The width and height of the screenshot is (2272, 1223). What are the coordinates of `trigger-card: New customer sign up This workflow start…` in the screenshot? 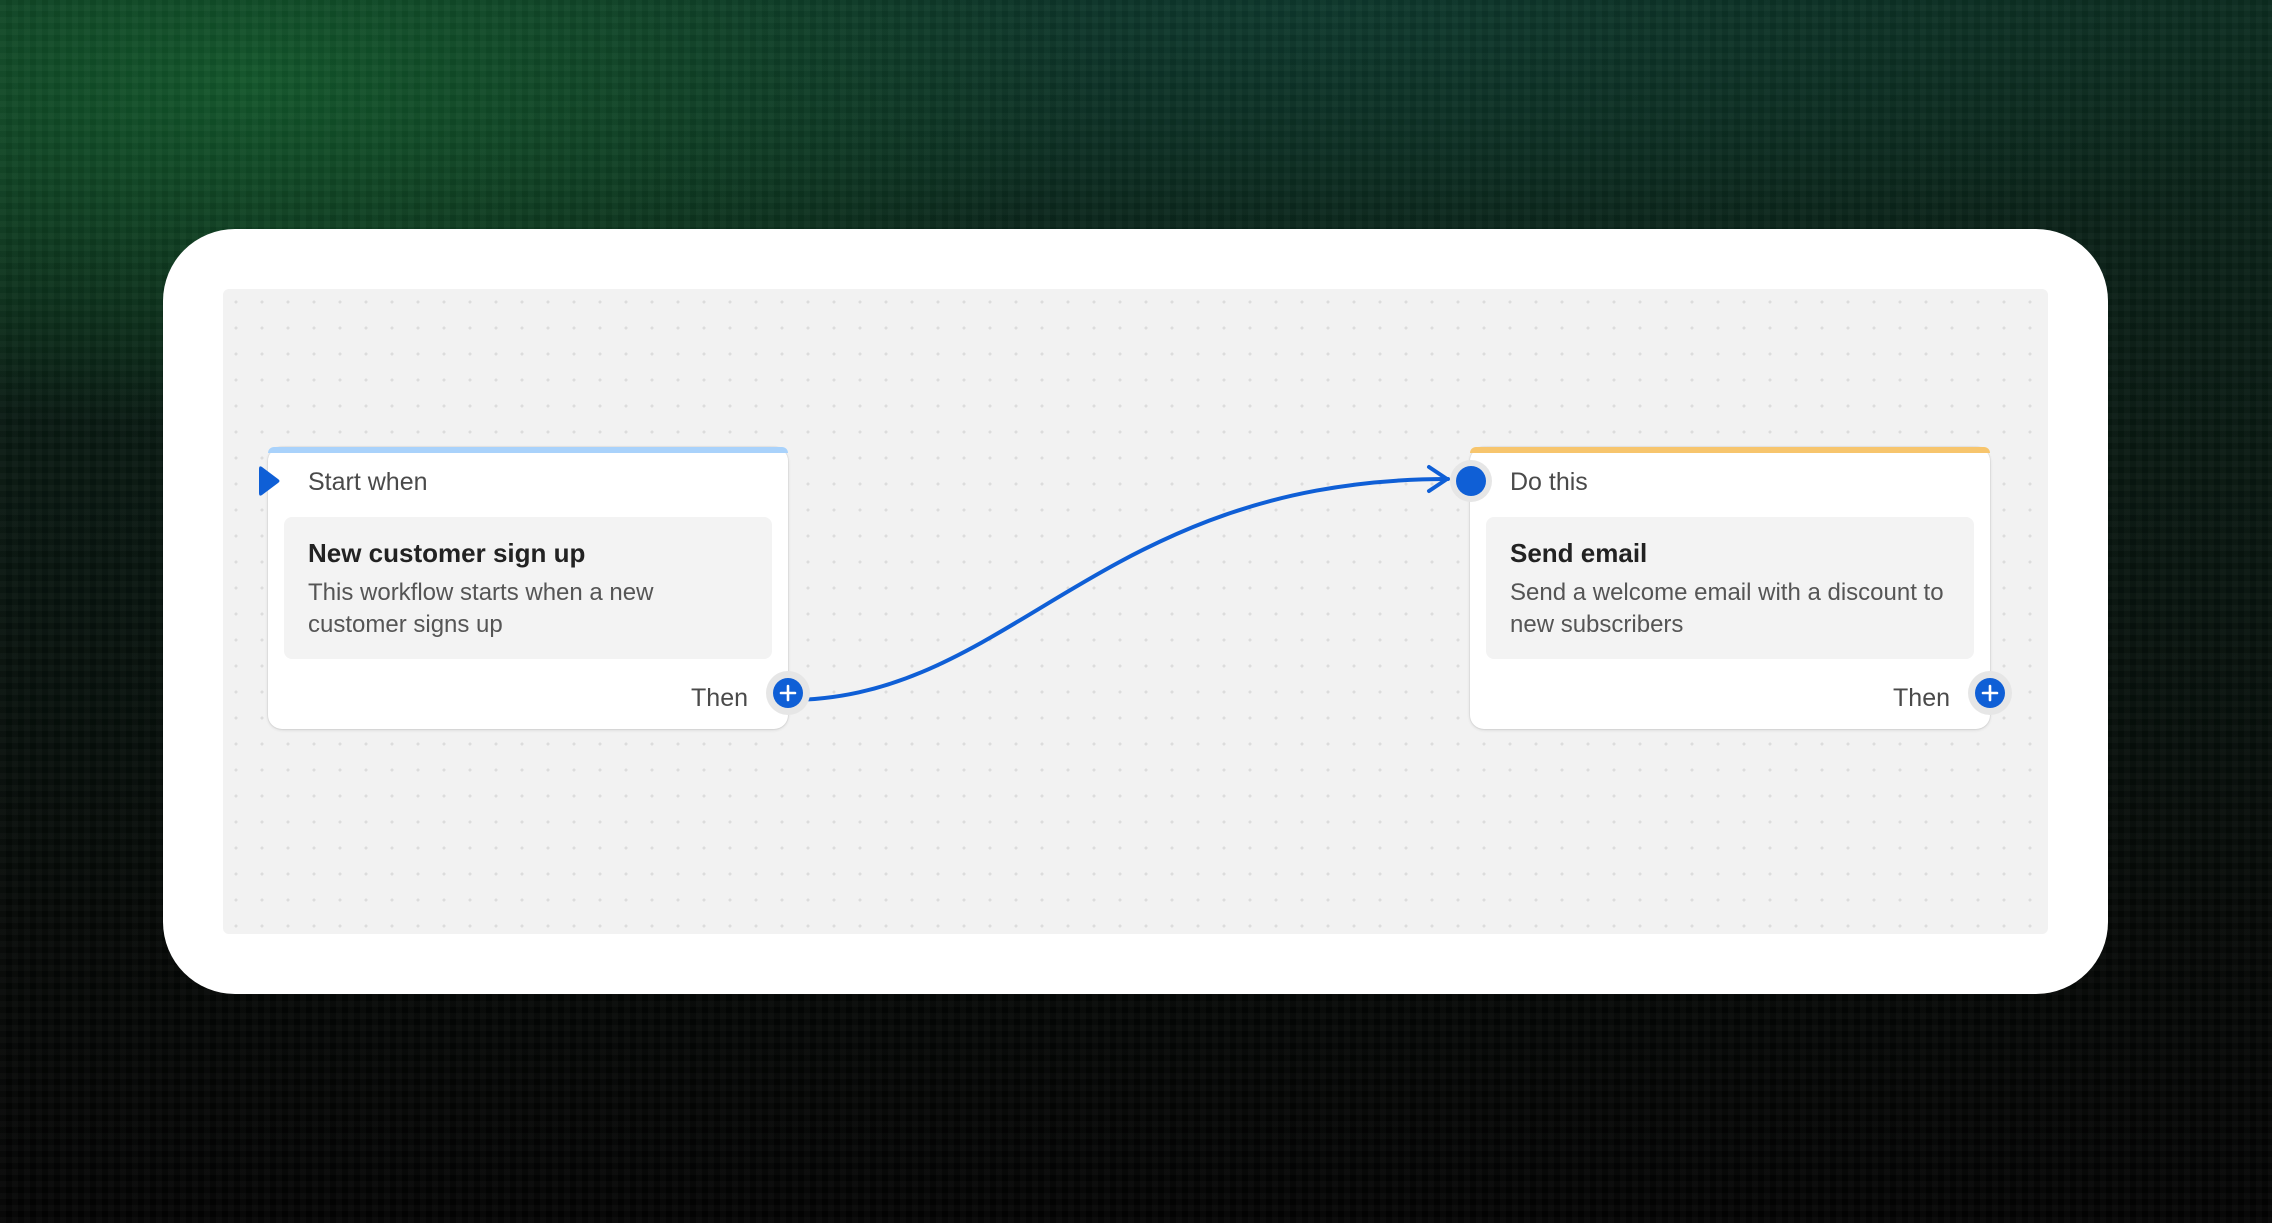 It's located at (528, 588).